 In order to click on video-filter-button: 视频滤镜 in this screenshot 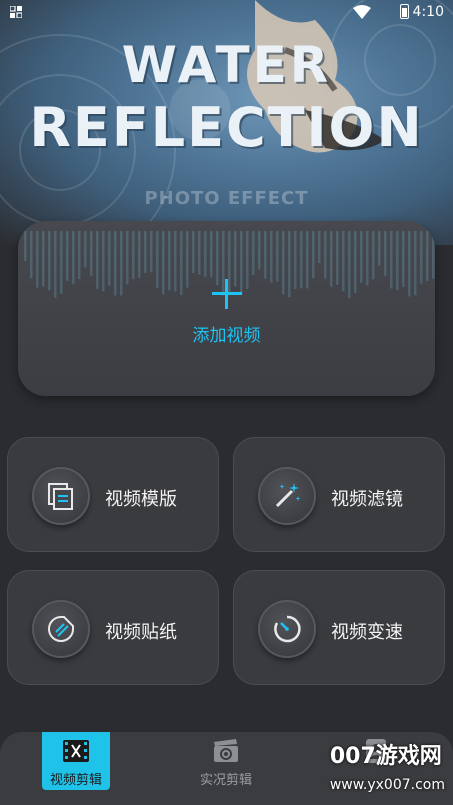, I will do `click(339, 494)`.